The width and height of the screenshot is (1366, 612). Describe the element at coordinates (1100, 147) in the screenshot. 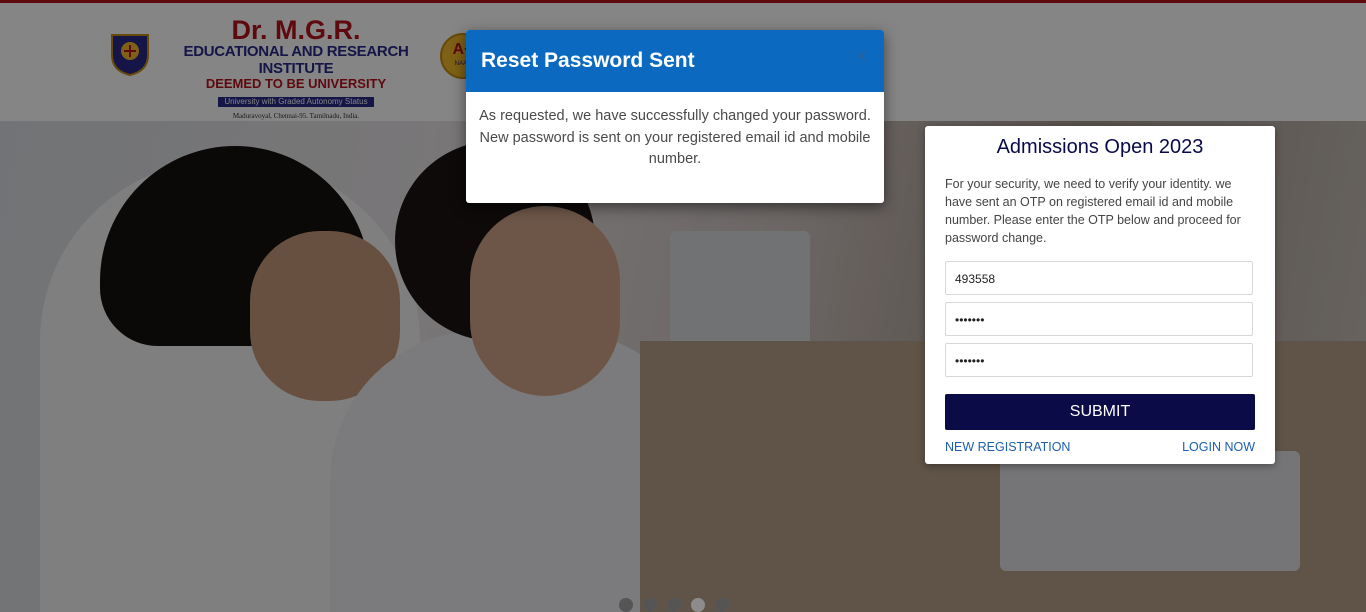

I see `form-title: Admissions Open 2023` at that location.